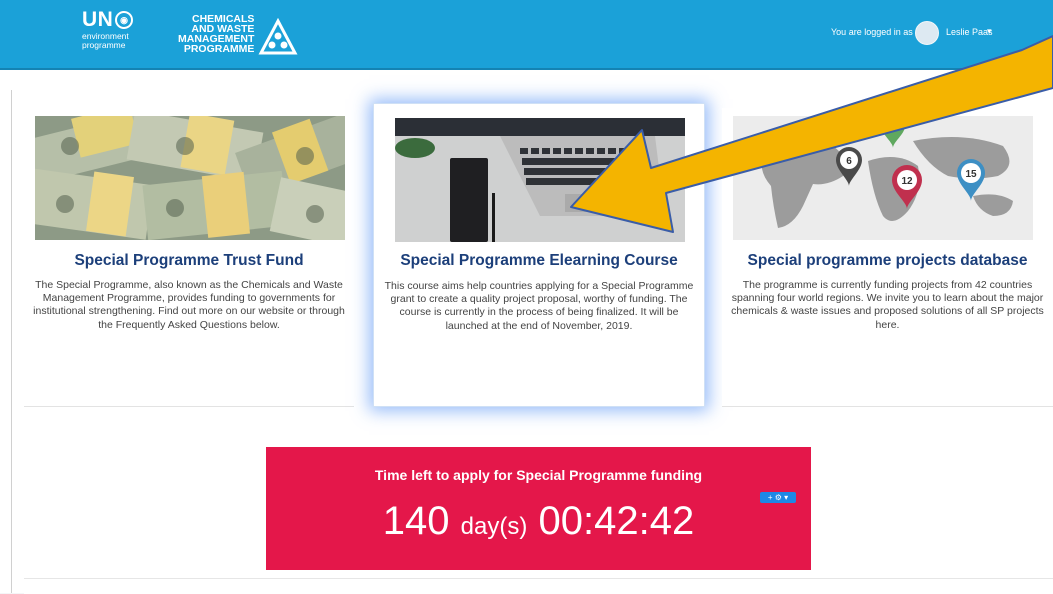 The height and width of the screenshot is (594, 1053). I want to click on map-marker: 15, so click(971, 180).